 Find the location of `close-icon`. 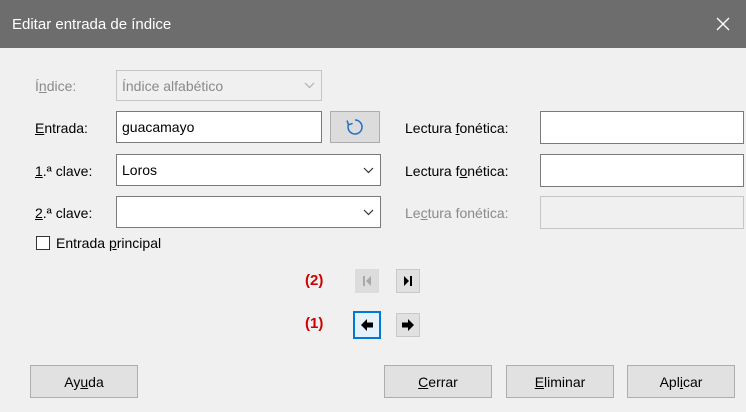

close-icon is located at coordinates (723, 24).